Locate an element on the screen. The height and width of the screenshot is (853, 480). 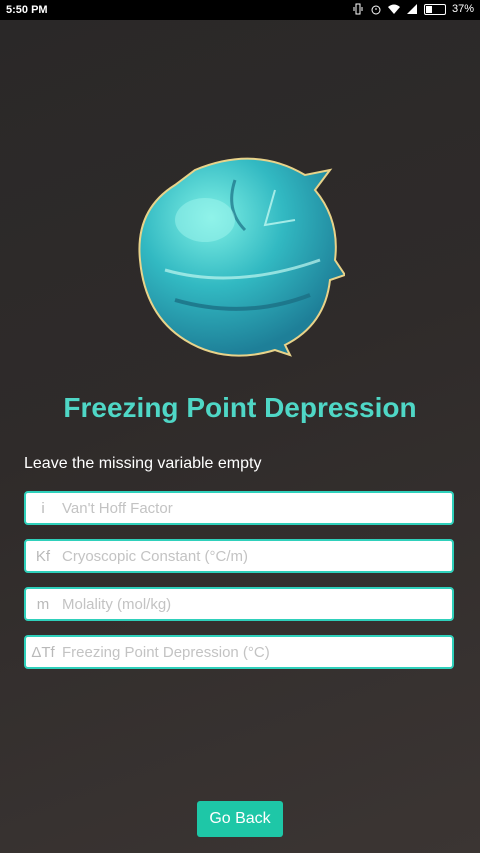
vant-hoff-field: i is located at coordinates (239, 508).